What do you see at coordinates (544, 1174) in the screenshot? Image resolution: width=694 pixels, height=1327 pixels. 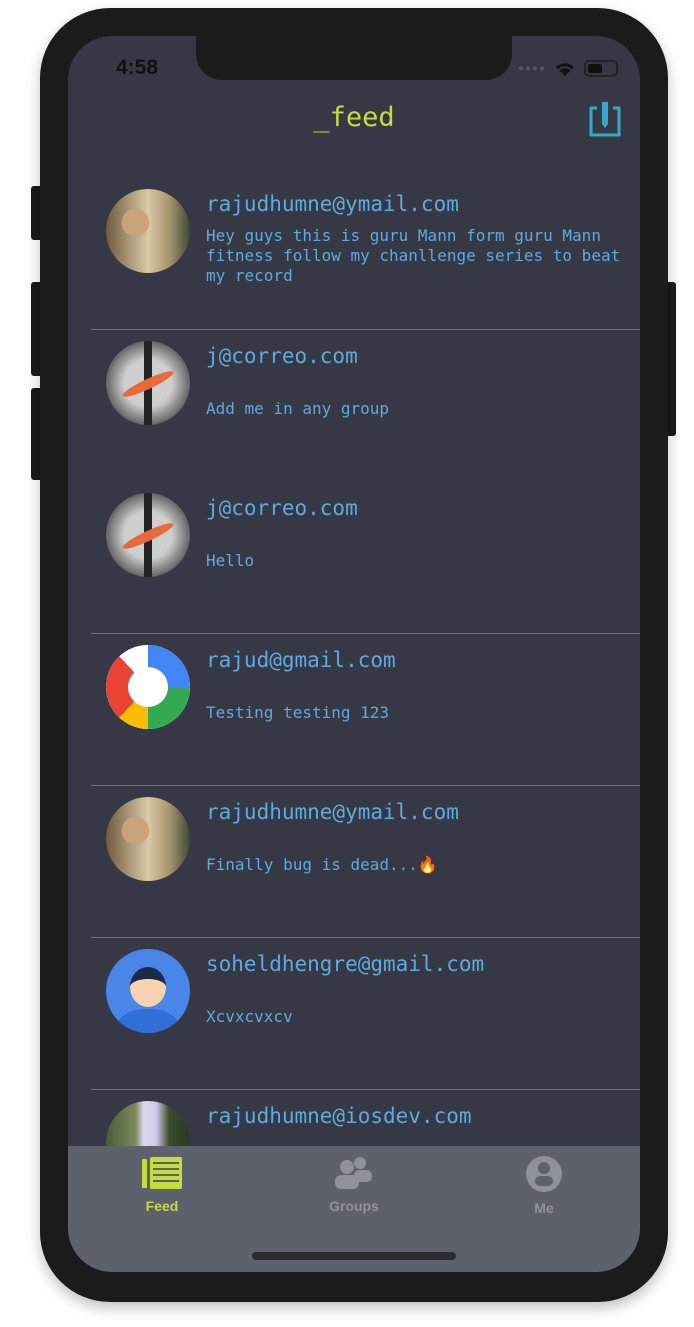 I see `profile-icon` at bounding box center [544, 1174].